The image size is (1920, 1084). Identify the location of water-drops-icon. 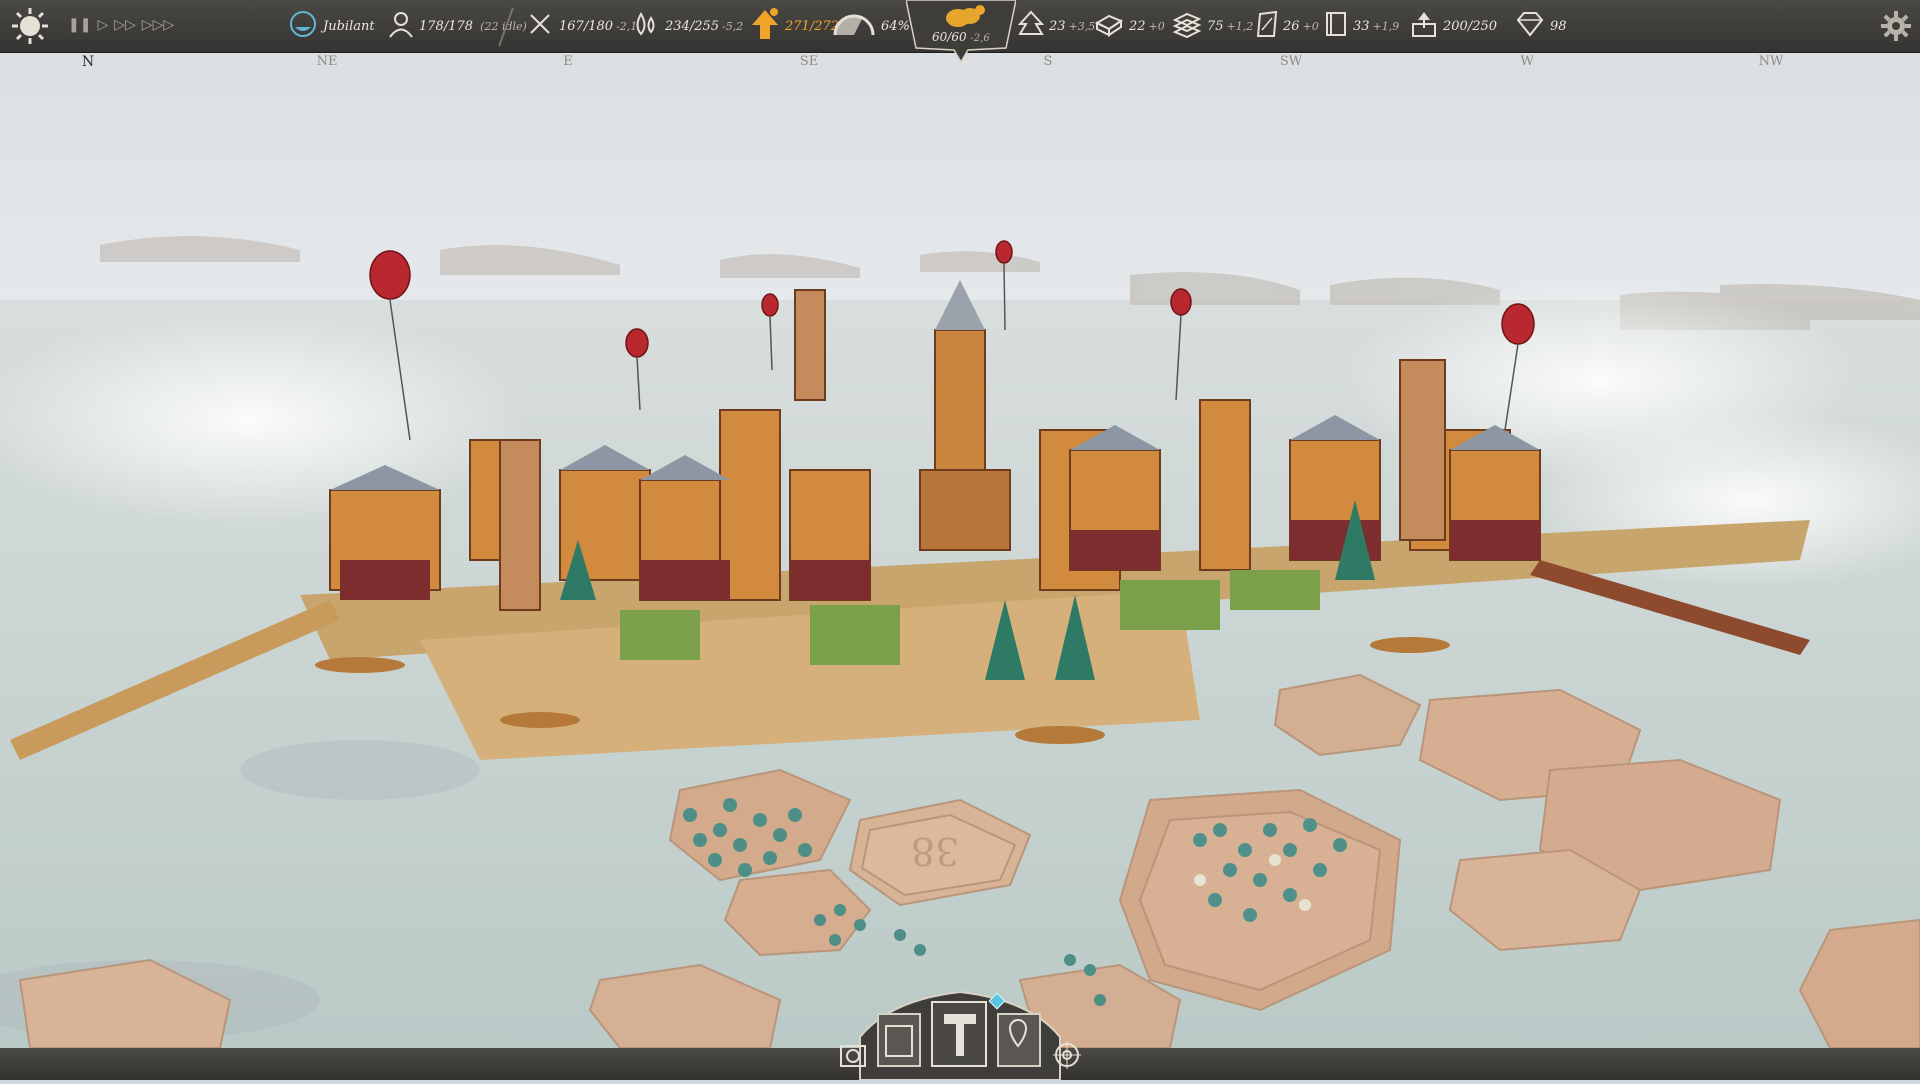
(646, 26).